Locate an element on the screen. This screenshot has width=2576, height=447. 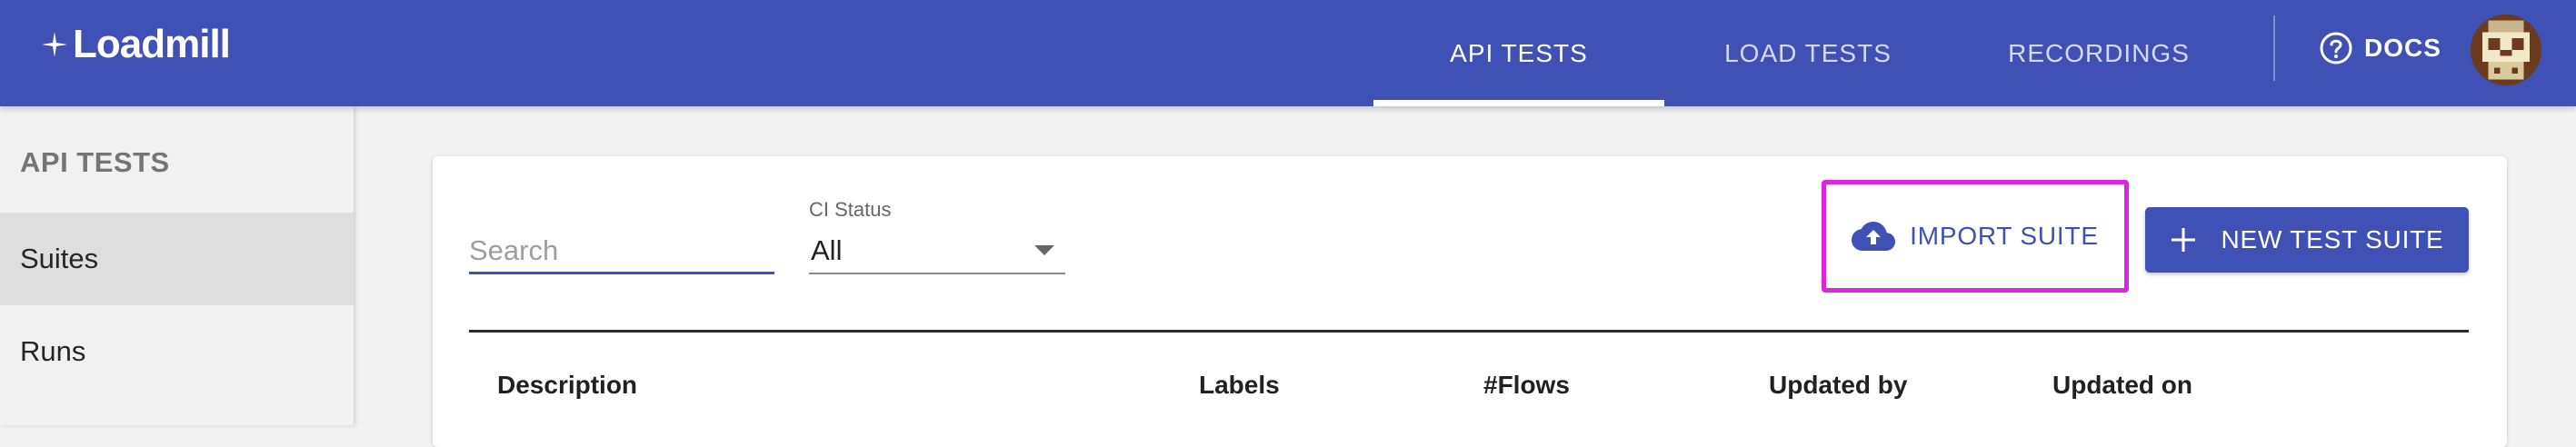
new-test-suite-button: NEW TEST SUITE is located at coordinates (2307, 240).